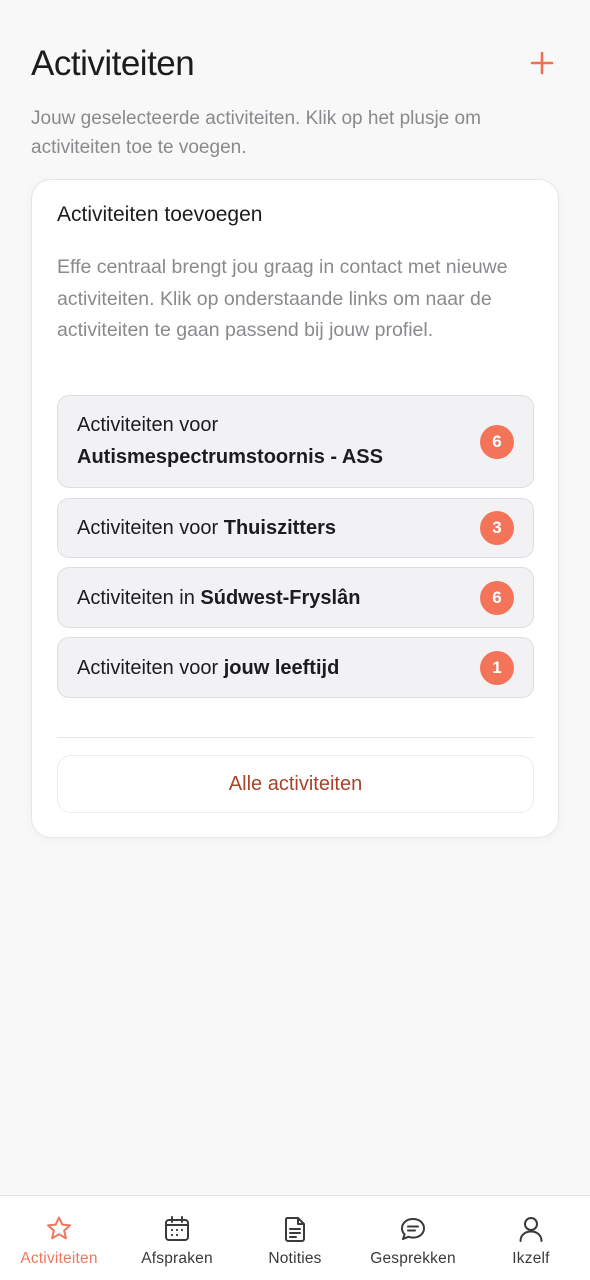 This screenshot has width=590, height=1280. I want to click on link-label: Activiteiten voor jouw leeftijd, so click(208, 668).